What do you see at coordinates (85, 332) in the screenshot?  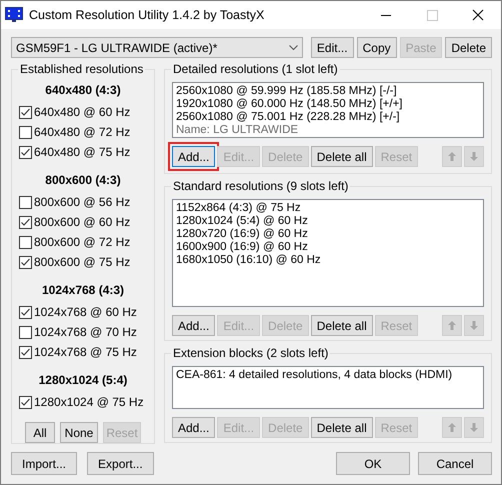 I see `checkbox-label: 1024x768 @ 70 Hz` at bounding box center [85, 332].